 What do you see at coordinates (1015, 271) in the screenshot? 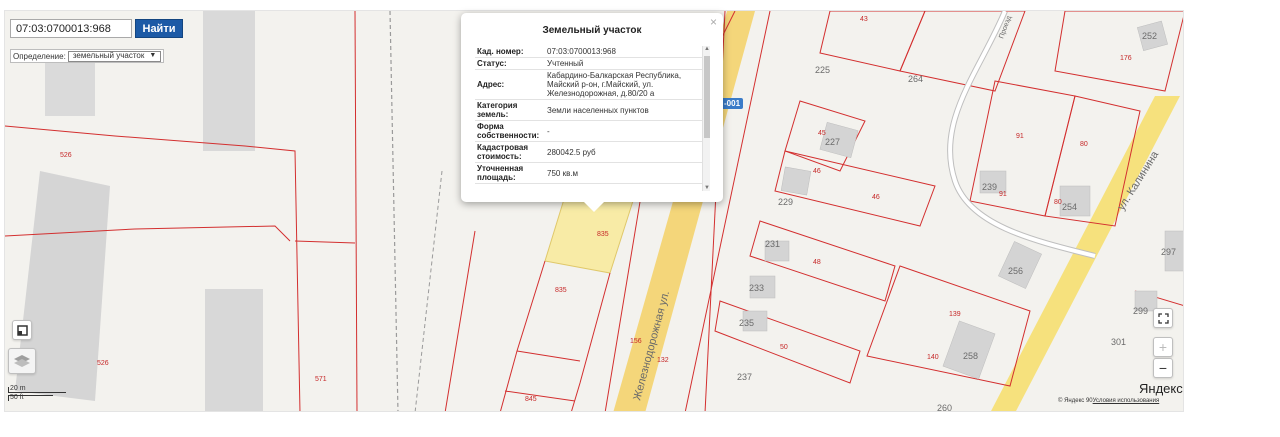
I see `house-number: 256` at bounding box center [1015, 271].